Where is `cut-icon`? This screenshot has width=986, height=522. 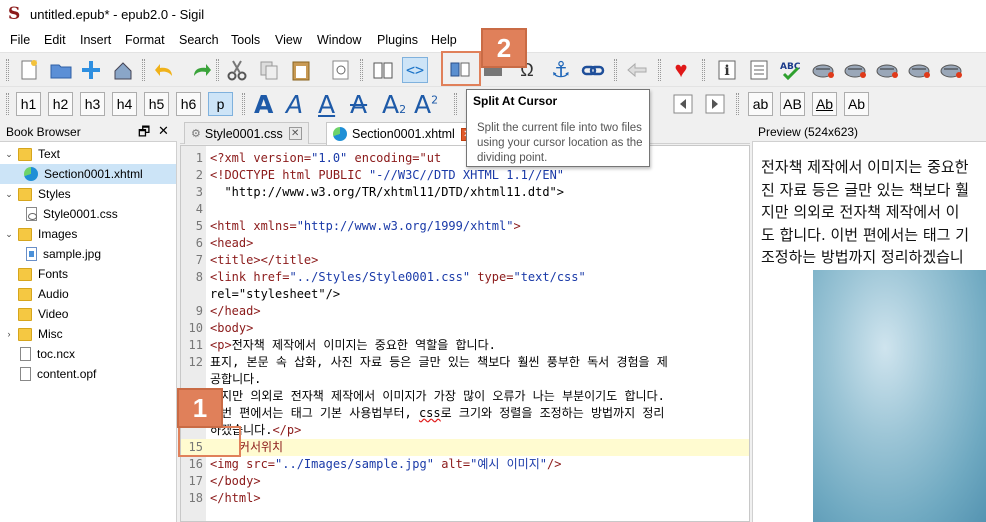 cut-icon is located at coordinates (237, 70).